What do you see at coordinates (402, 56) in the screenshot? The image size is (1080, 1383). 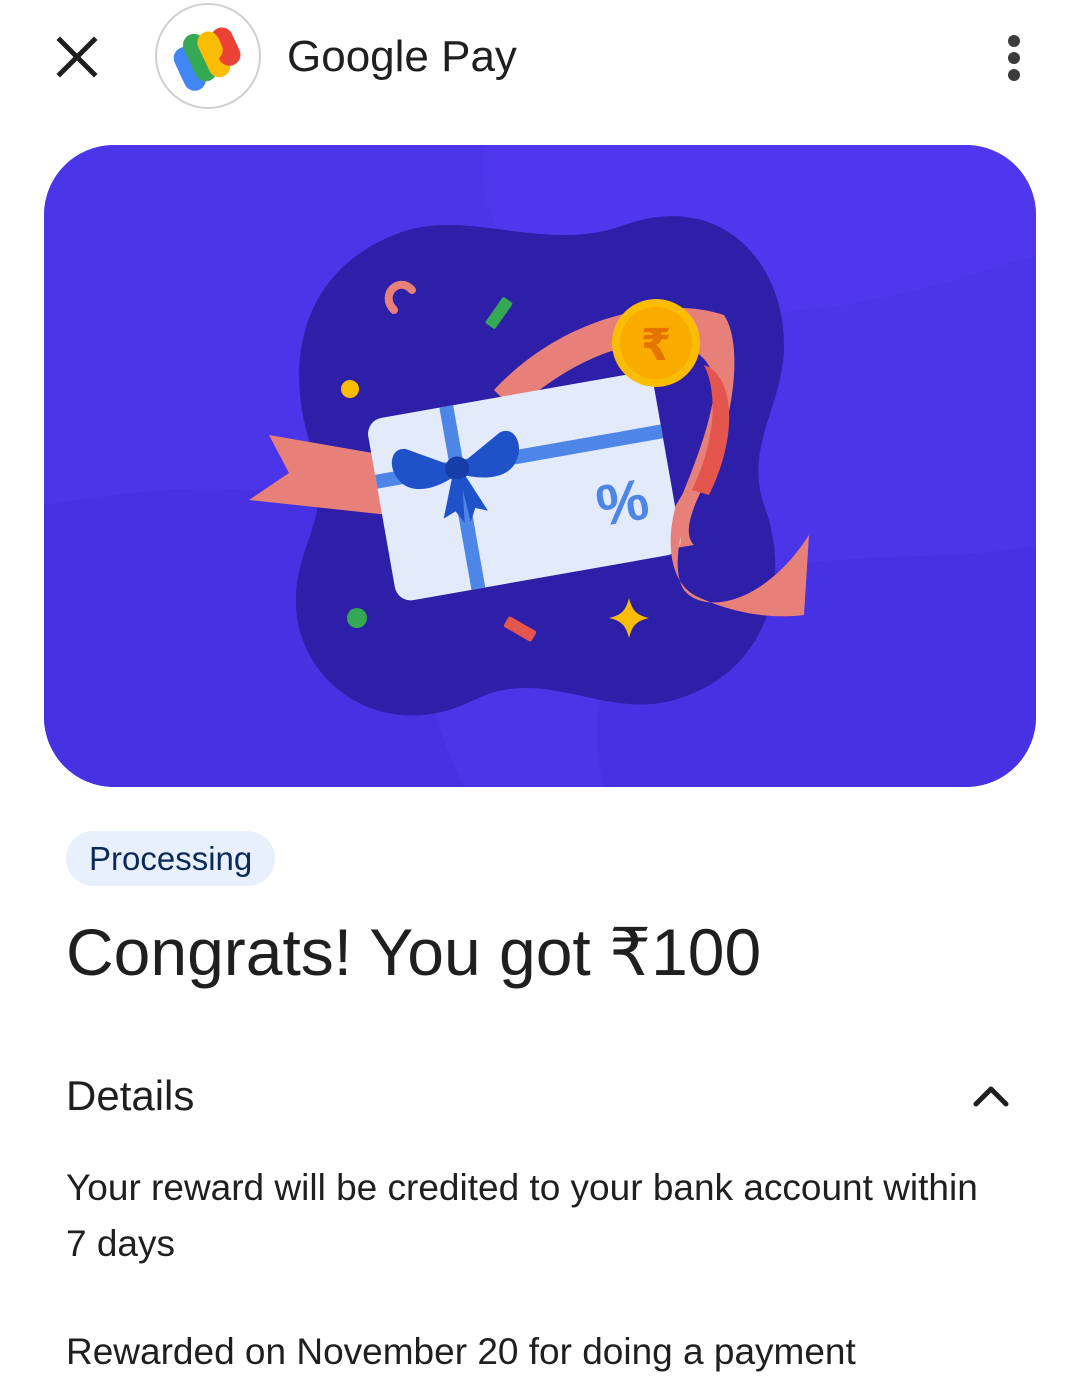 I see `app-title: Google Pay` at bounding box center [402, 56].